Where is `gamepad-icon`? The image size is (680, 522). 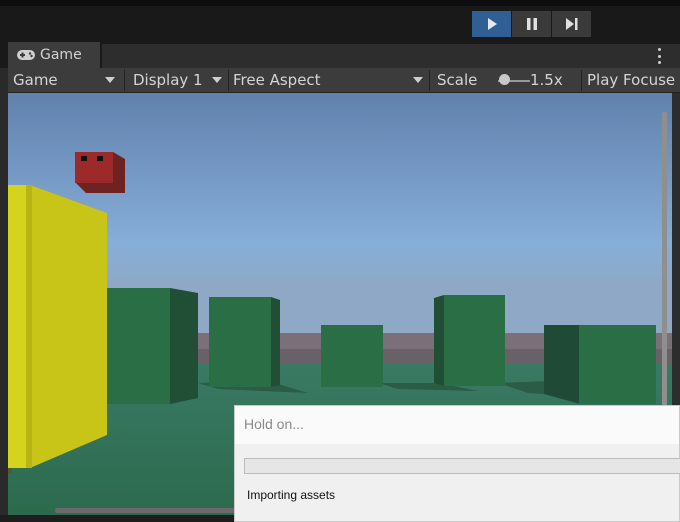
gamepad-icon is located at coordinates (26, 55).